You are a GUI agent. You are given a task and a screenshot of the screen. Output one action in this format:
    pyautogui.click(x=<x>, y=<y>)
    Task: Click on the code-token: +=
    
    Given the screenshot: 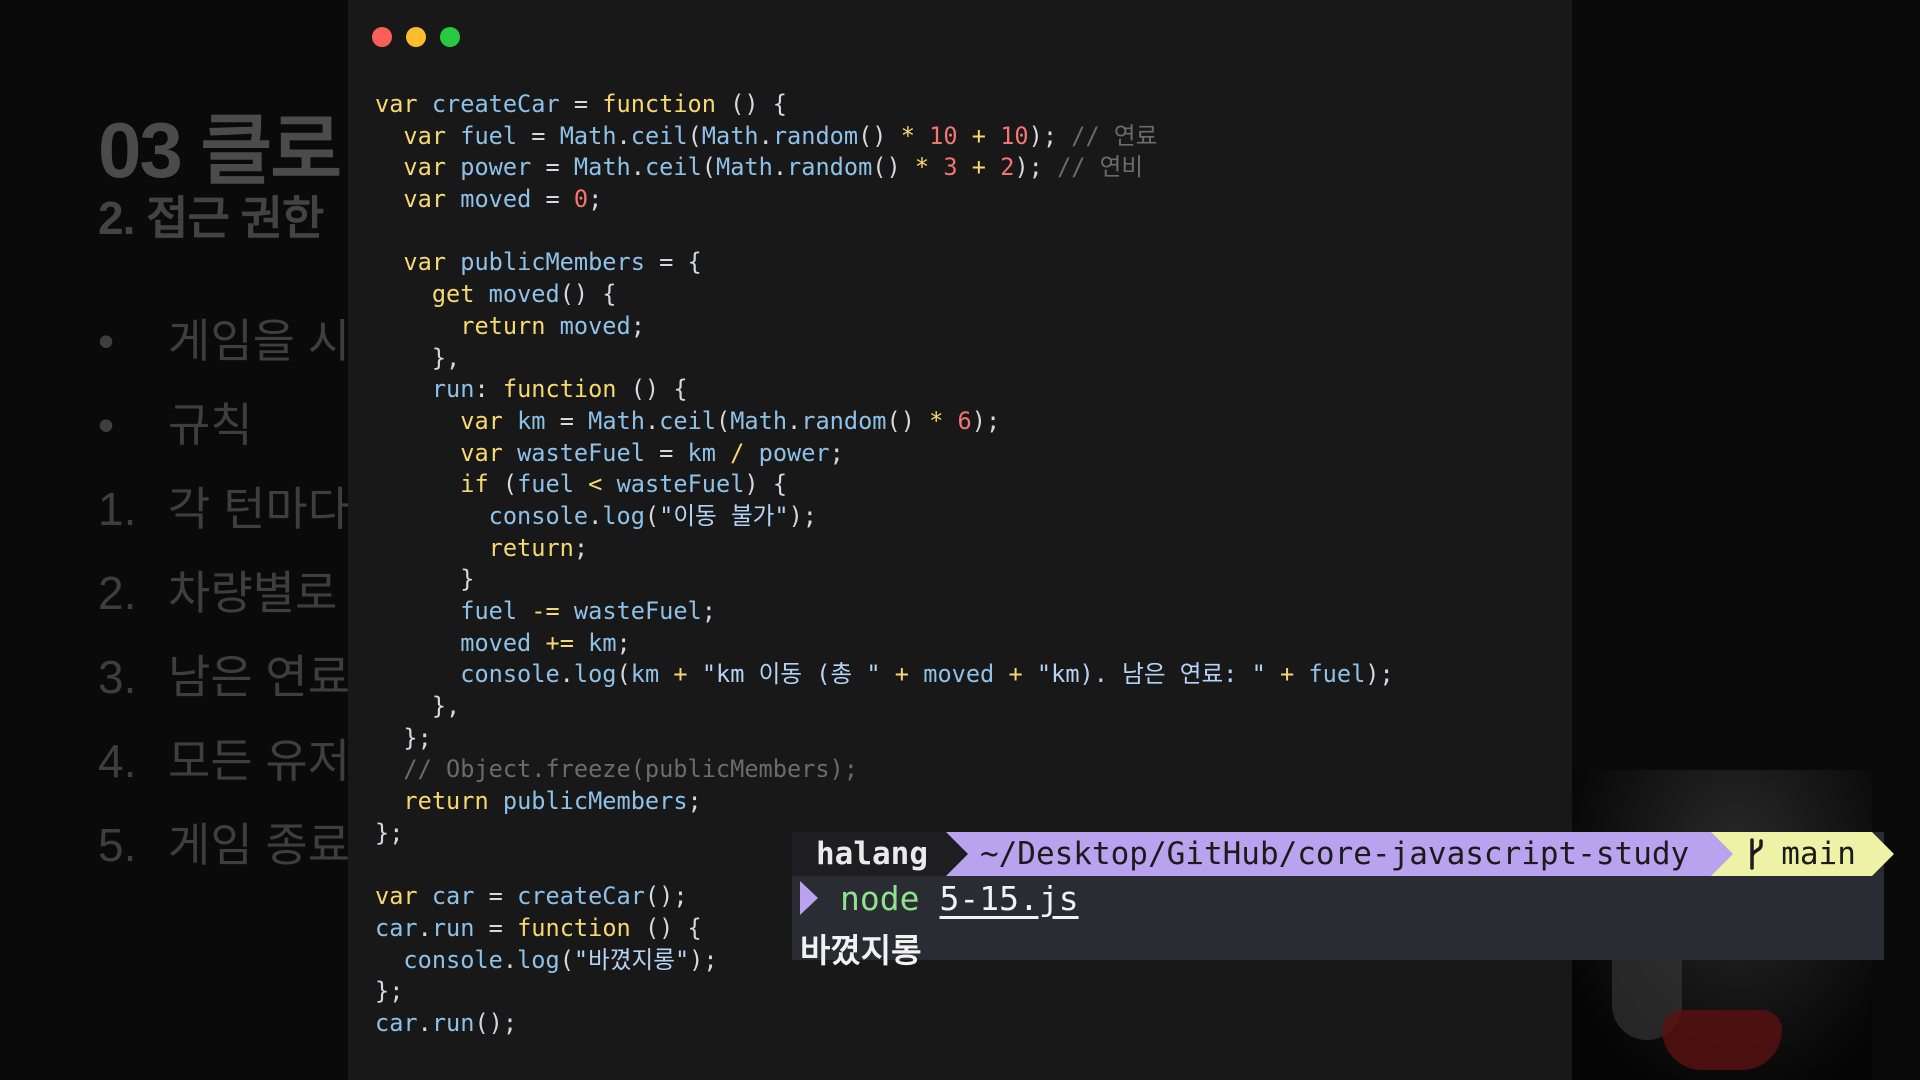 What is the action you would take?
    pyautogui.click(x=559, y=642)
    